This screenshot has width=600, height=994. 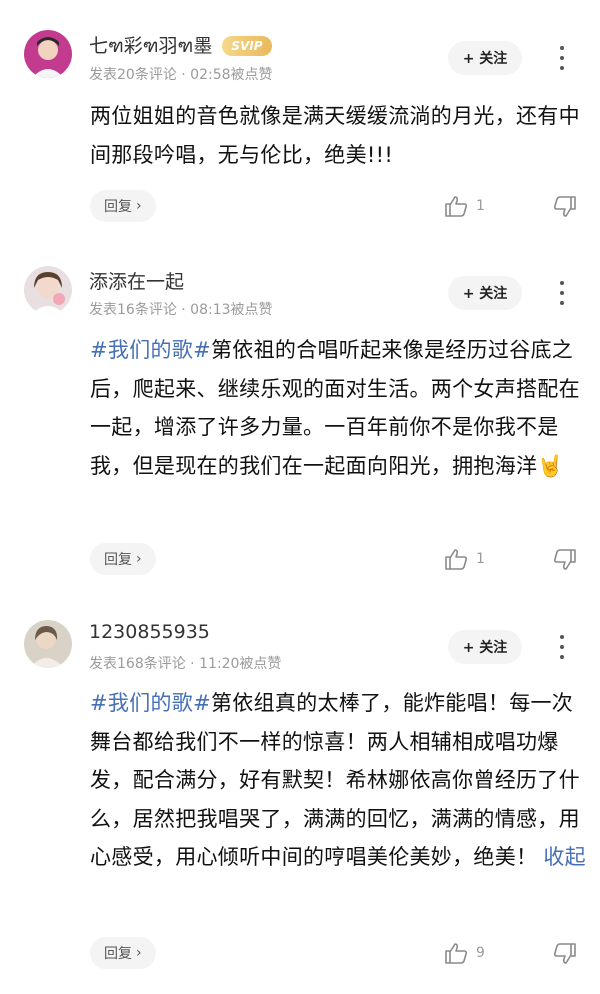 I want to click on comment-meta: 发表20条评论 · 02:58被点赞, so click(x=181, y=75).